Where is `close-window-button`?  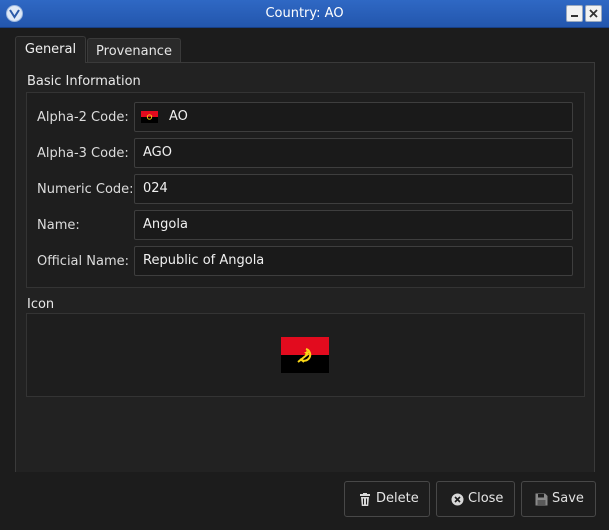 close-window-button is located at coordinates (593, 13).